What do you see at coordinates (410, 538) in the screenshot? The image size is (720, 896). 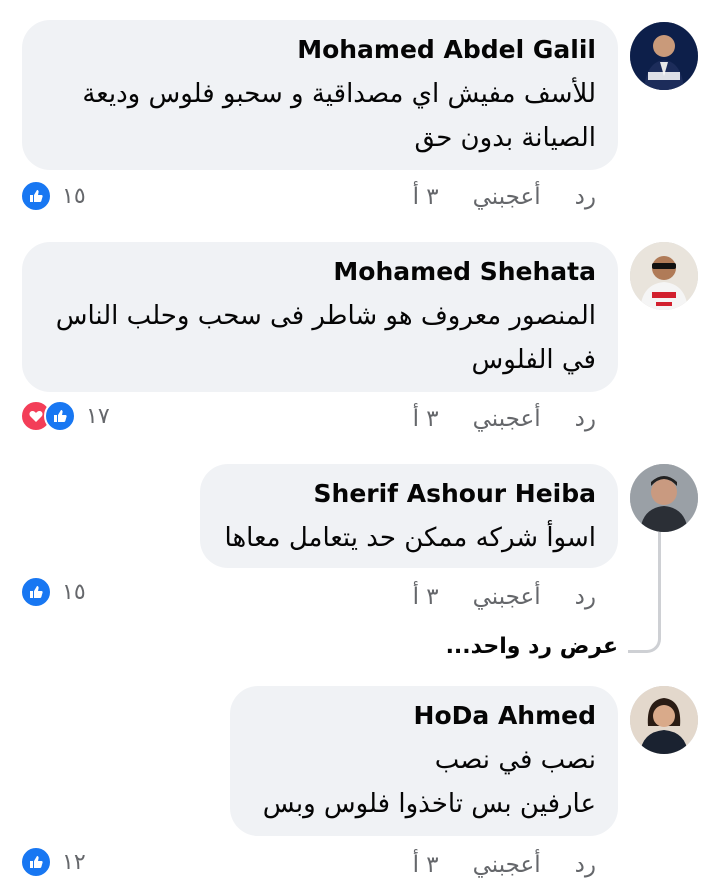 I see `comment-text-line: اسوأ شركه ممكن حد يتعامل معاها` at bounding box center [410, 538].